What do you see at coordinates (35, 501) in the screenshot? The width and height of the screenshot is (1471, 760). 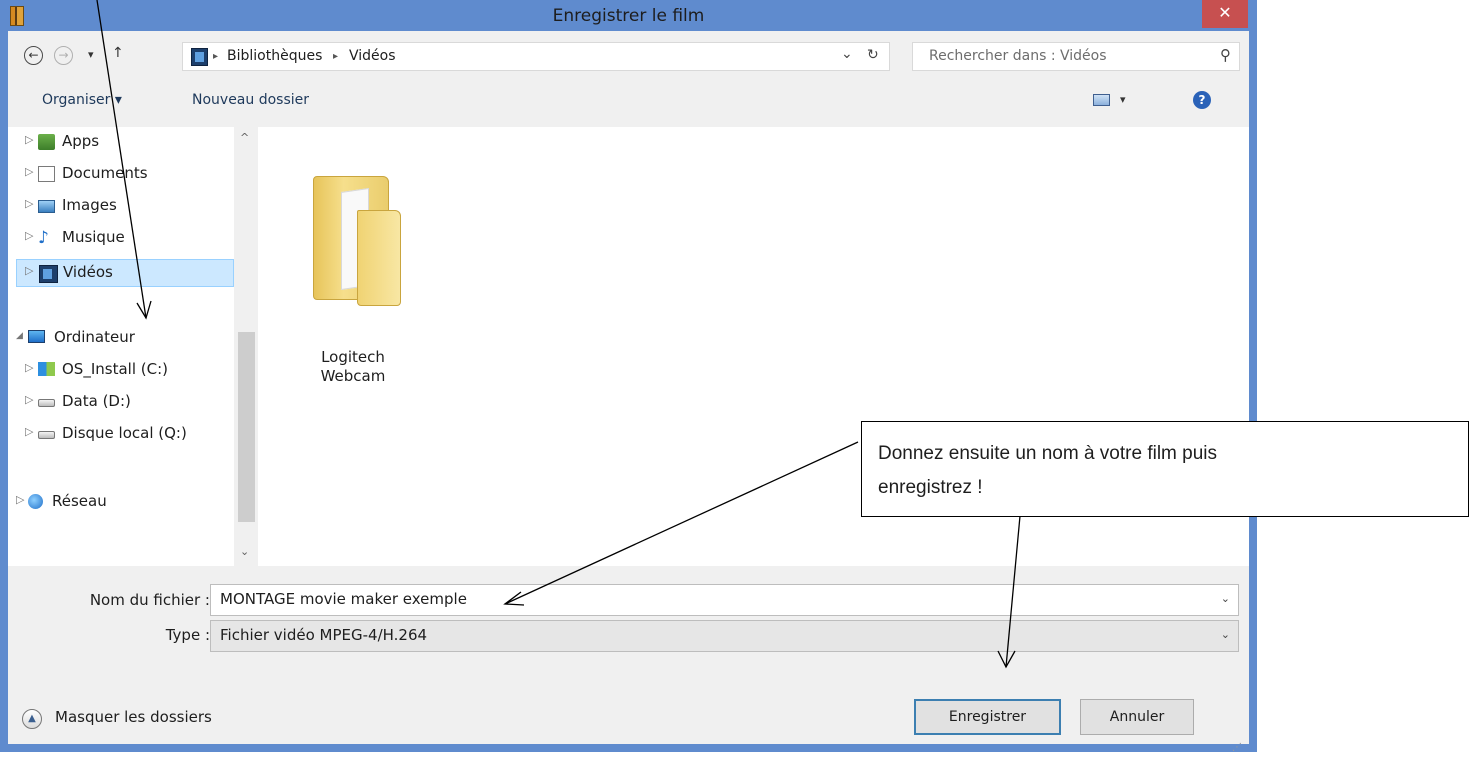 I see `network-icon` at bounding box center [35, 501].